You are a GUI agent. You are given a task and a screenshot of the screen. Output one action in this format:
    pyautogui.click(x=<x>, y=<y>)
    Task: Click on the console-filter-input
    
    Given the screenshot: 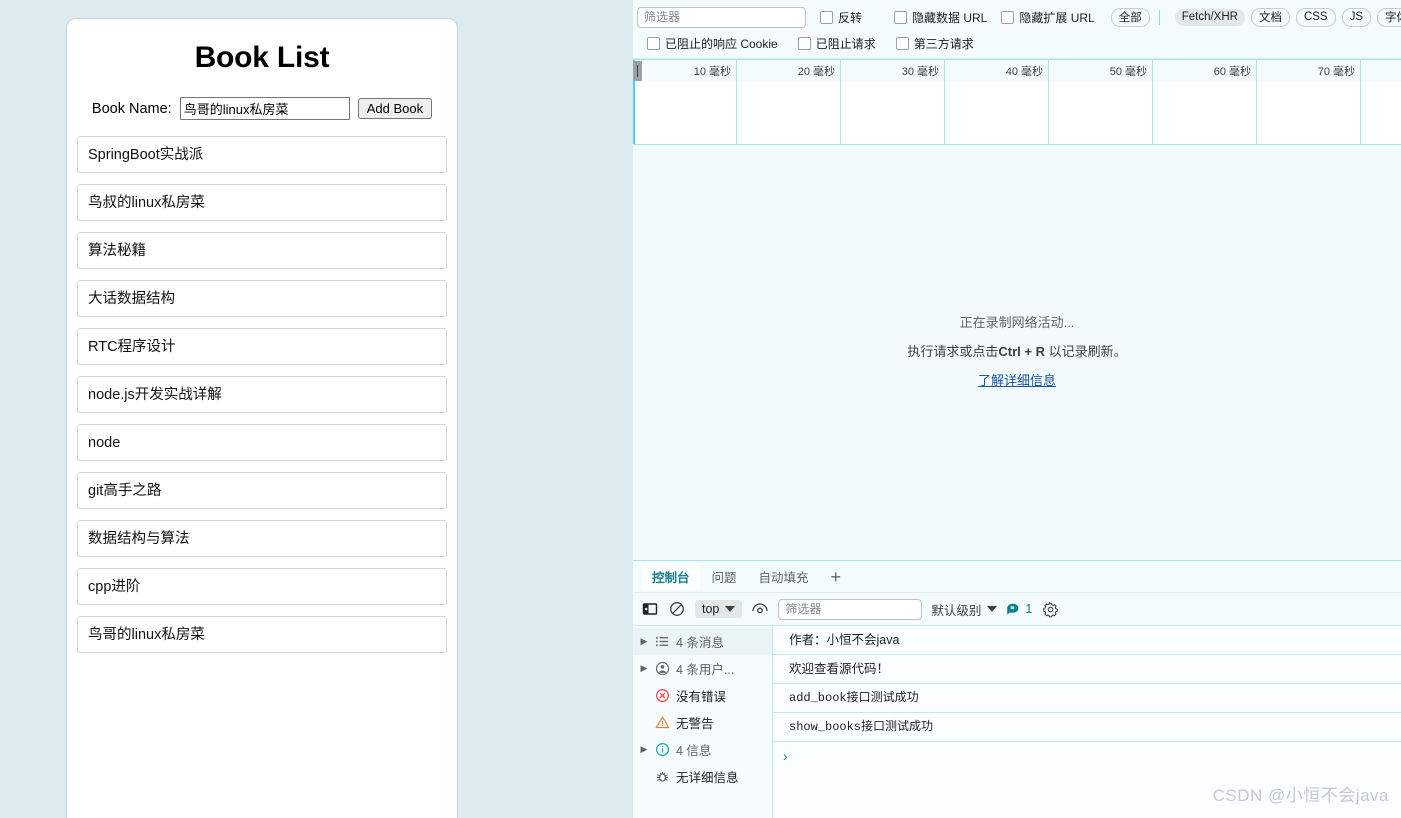 What is the action you would take?
    pyautogui.click(x=850, y=609)
    